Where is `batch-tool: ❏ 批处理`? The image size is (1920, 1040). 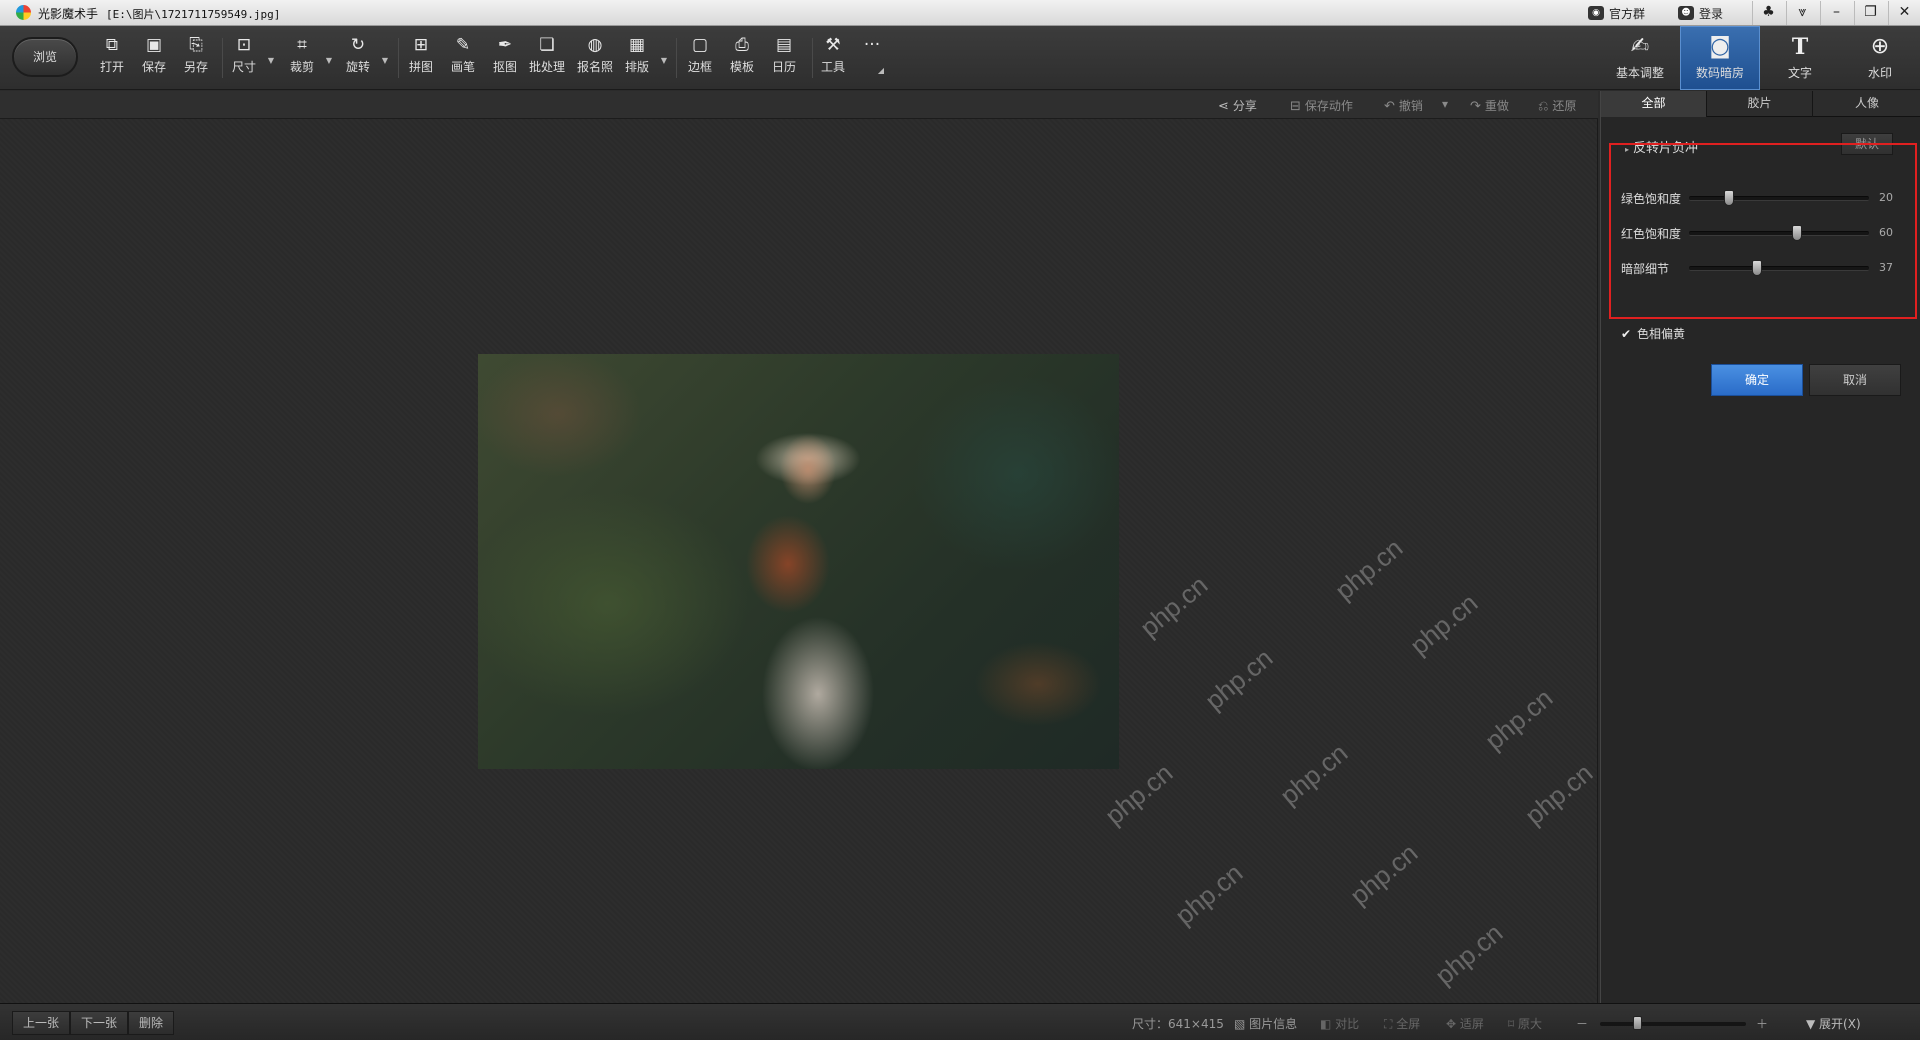 batch-tool: ❏ 批处理 is located at coordinates (547, 58).